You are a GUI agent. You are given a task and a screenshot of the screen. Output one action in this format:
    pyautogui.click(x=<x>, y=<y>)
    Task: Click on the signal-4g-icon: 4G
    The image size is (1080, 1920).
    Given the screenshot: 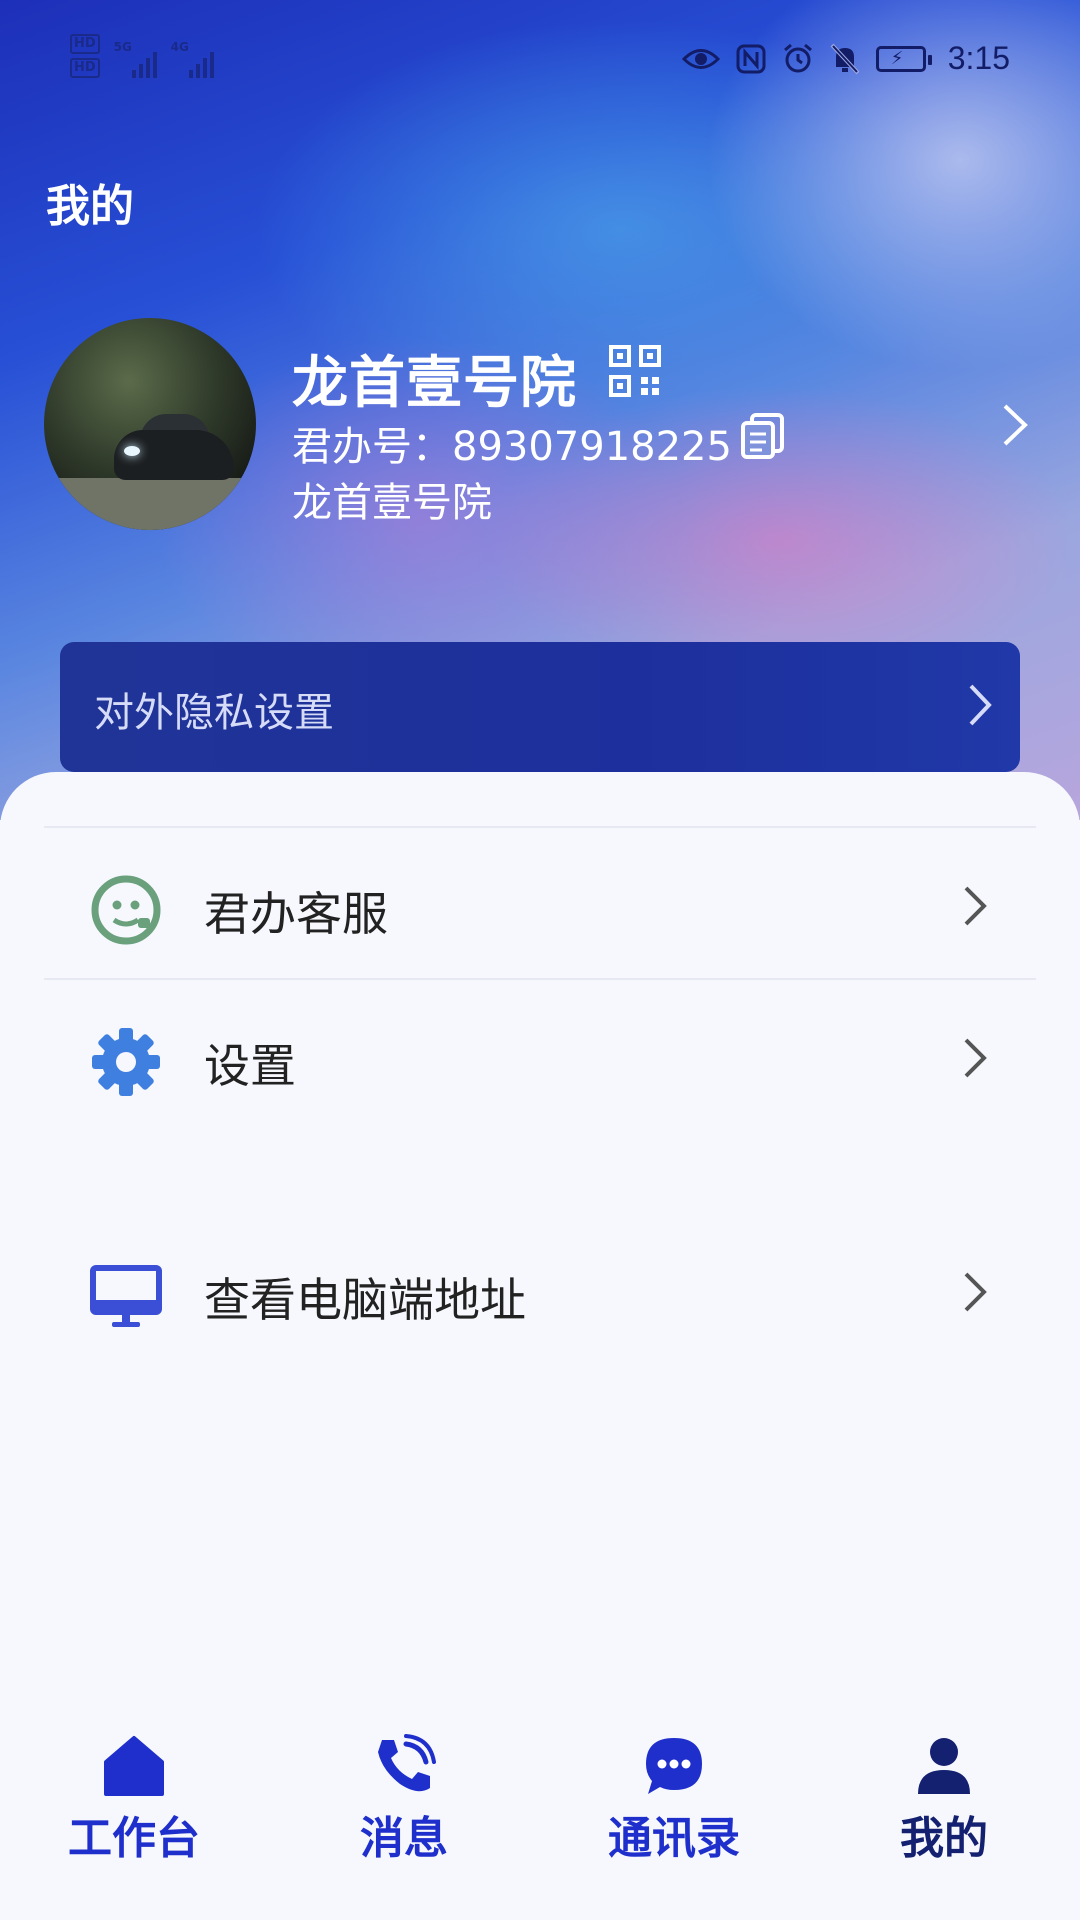 What is the action you would take?
    pyautogui.click(x=192, y=59)
    